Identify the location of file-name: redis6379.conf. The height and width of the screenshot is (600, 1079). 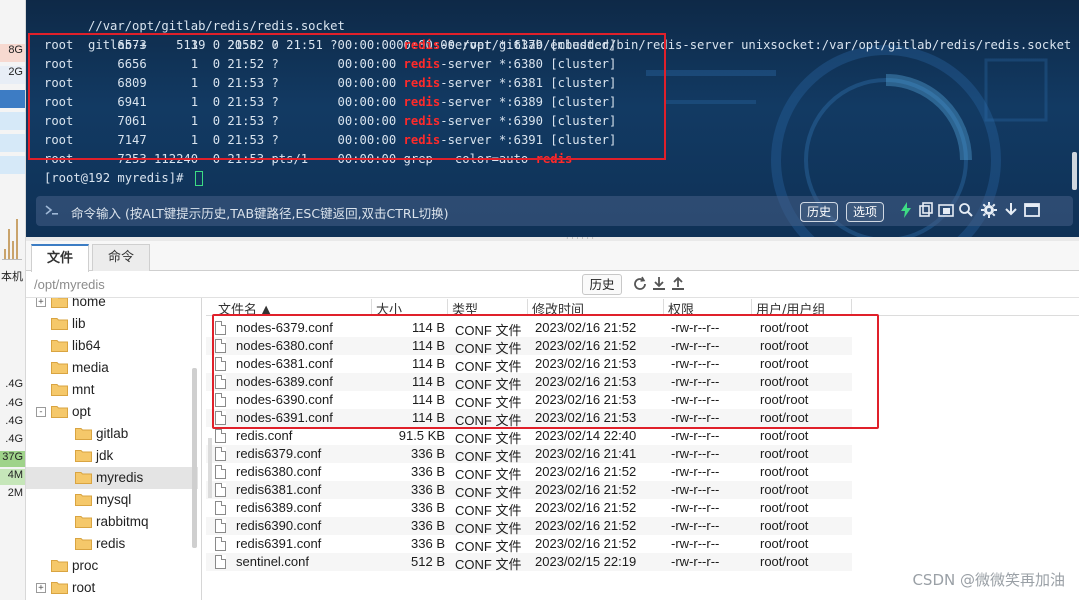
(279, 453).